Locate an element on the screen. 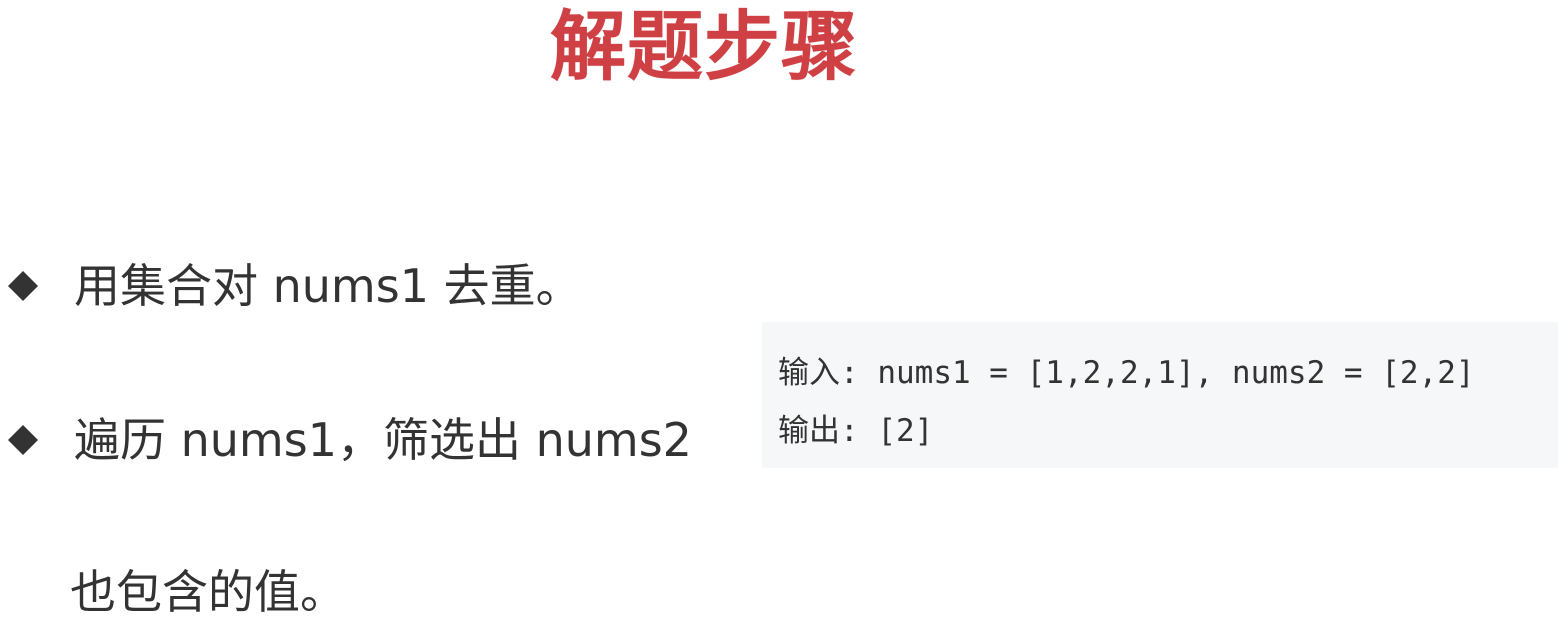 The image size is (1560, 626). page-title: 解题步骤 is located at coordinates (704, 46).